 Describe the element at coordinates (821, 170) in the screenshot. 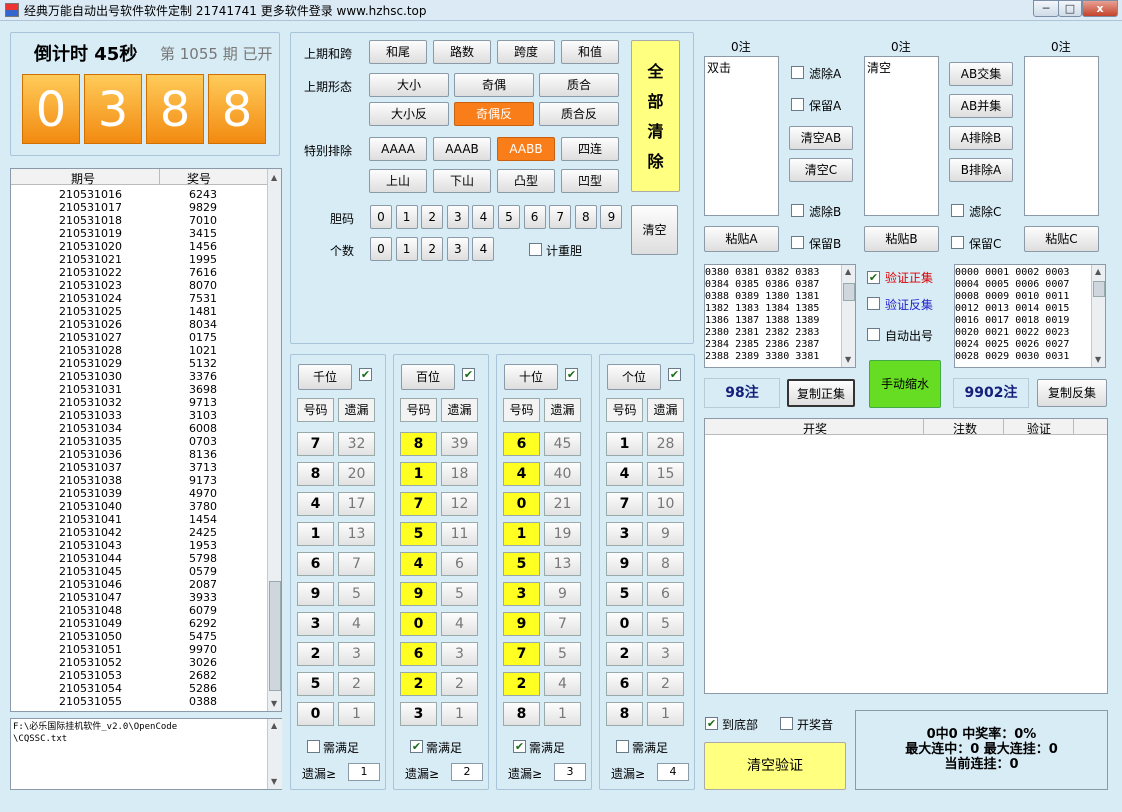

I see `clear-c-button: 清空C` at that location.